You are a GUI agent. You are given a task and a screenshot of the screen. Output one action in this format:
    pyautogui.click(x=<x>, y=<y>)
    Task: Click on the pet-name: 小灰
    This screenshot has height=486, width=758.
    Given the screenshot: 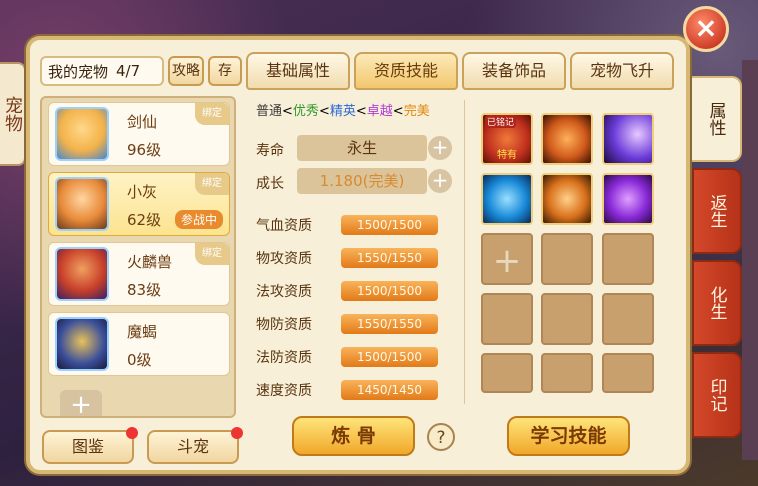 What is the action you would take?
    pyautogui.click(x=142, y=192)
    